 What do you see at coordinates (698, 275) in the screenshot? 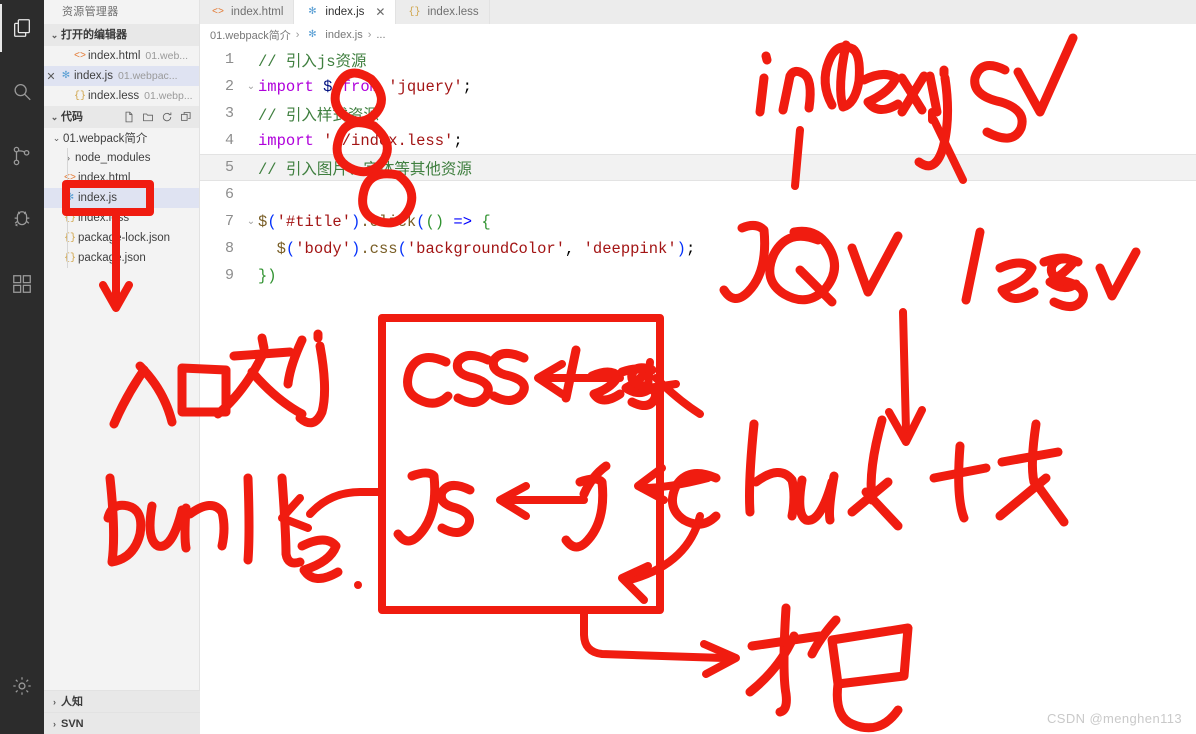
I see `code-line-9: 9 })` at bounding box center [698, 275].